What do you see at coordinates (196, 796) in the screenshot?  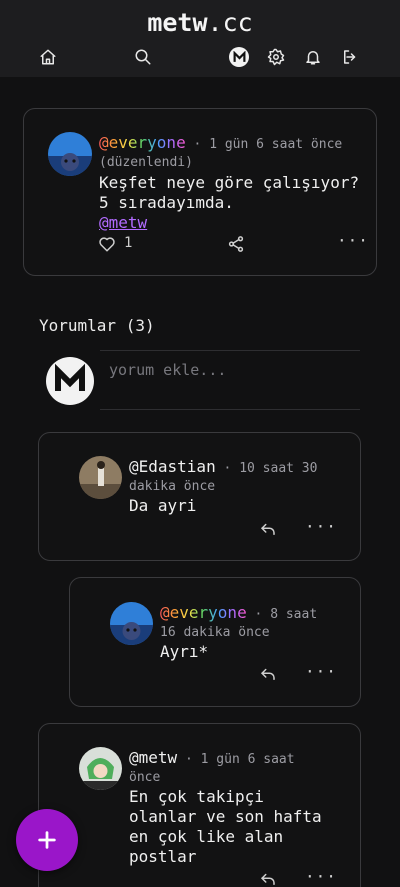 I see `comment-text-line1: En çok takipçi` at bounding box center [196, 796].